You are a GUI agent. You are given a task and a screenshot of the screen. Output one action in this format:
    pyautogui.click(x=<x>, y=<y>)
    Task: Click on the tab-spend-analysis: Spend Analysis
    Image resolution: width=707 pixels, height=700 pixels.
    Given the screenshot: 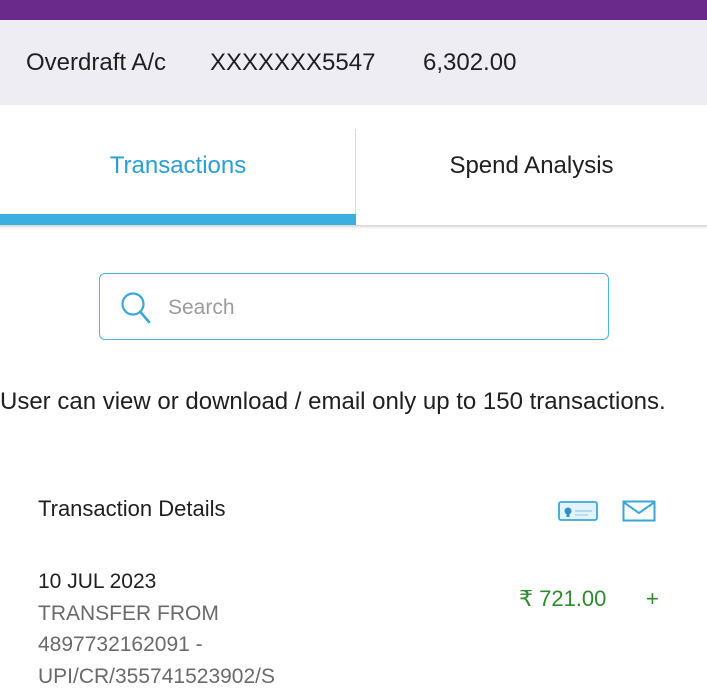 What is the action you would take?
    pyautogui.click(x=531, y=166)
    